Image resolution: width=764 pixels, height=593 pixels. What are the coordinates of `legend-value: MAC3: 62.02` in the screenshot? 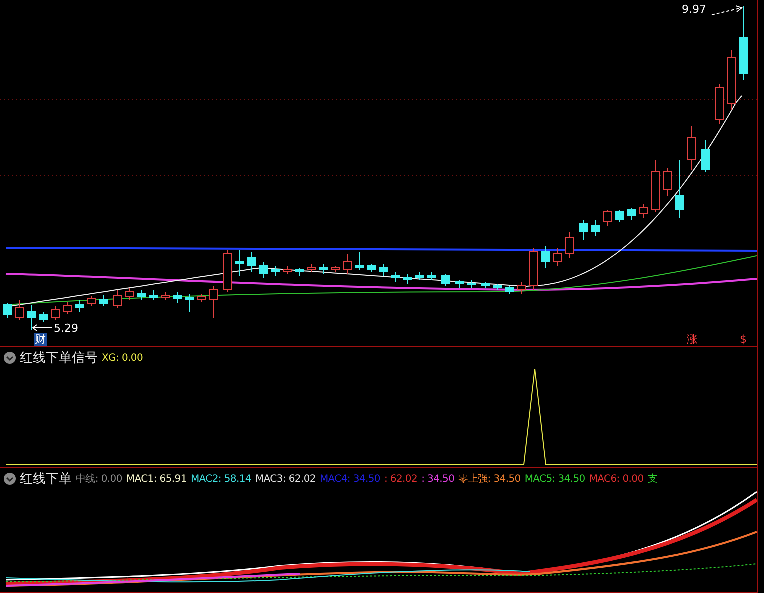 It's located at (285, 479).